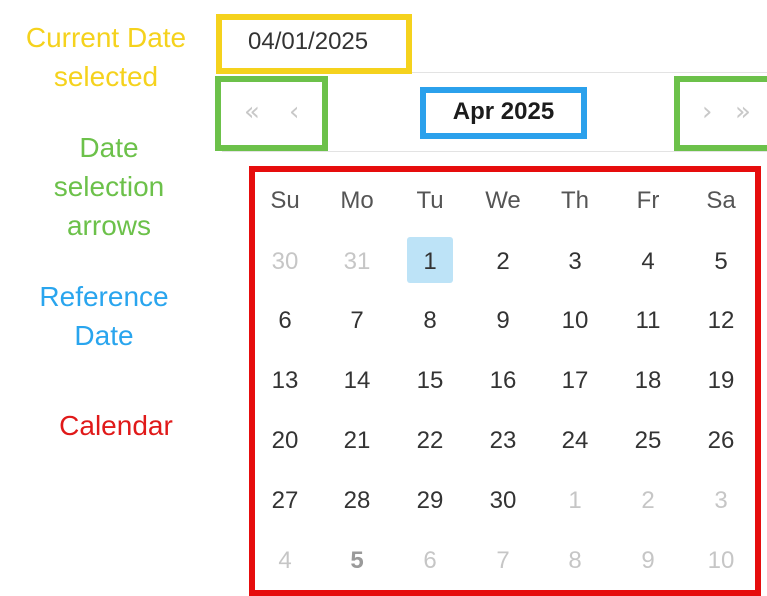 This screenshot has width=767, height=596. Describe the element at coordinates (106, 57) in the screenshot. I see `legend-current-date: Current Date selected` at that location.